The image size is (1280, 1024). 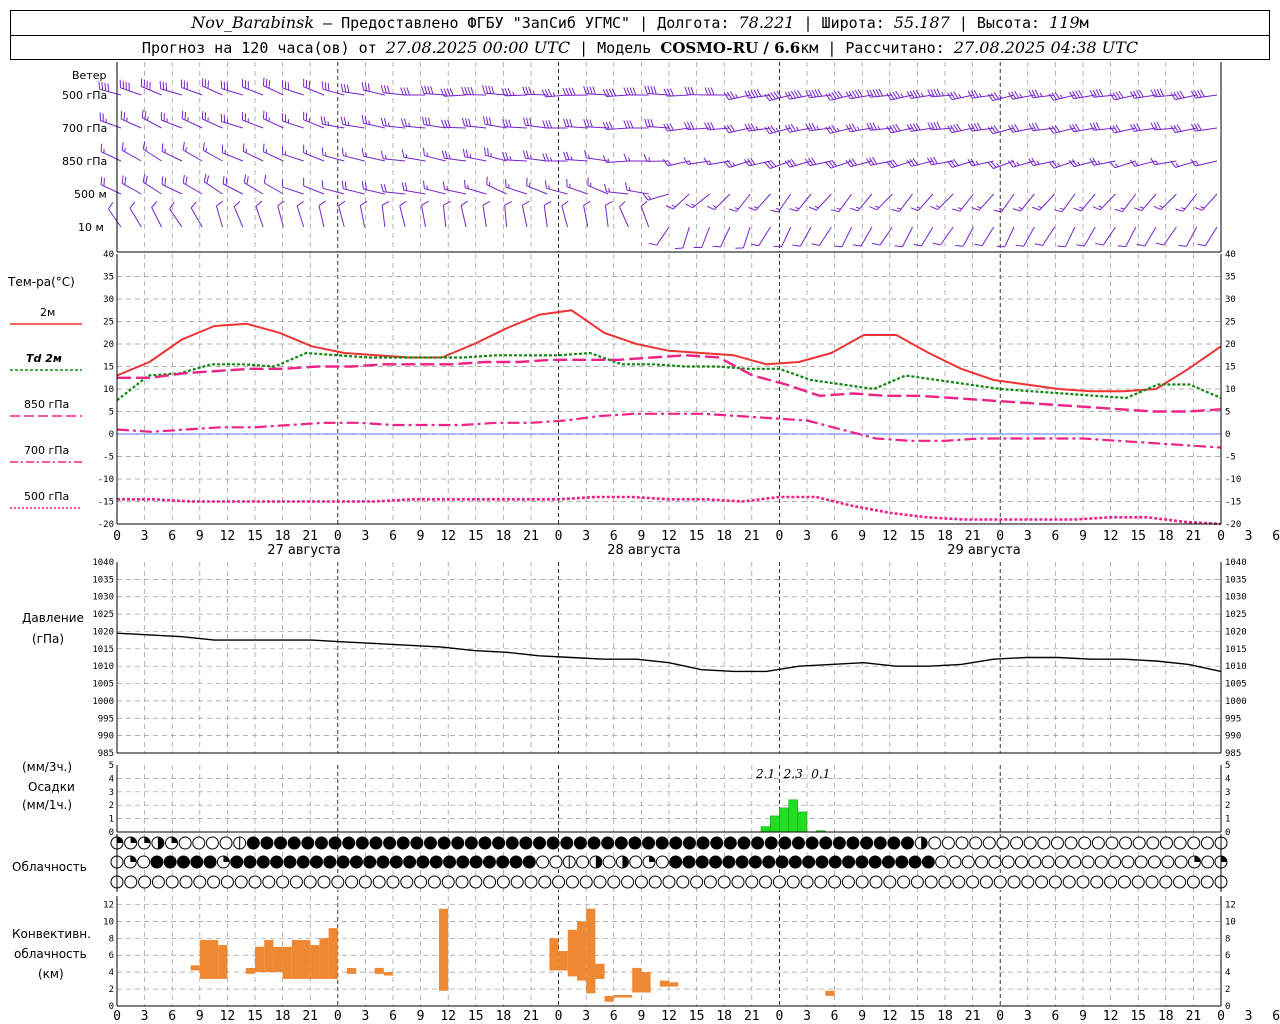 What do you see at coordinates (1233, 737) in the screenshot?
I see `pres-tick-label: 990` at bounding box center [1233, 737].